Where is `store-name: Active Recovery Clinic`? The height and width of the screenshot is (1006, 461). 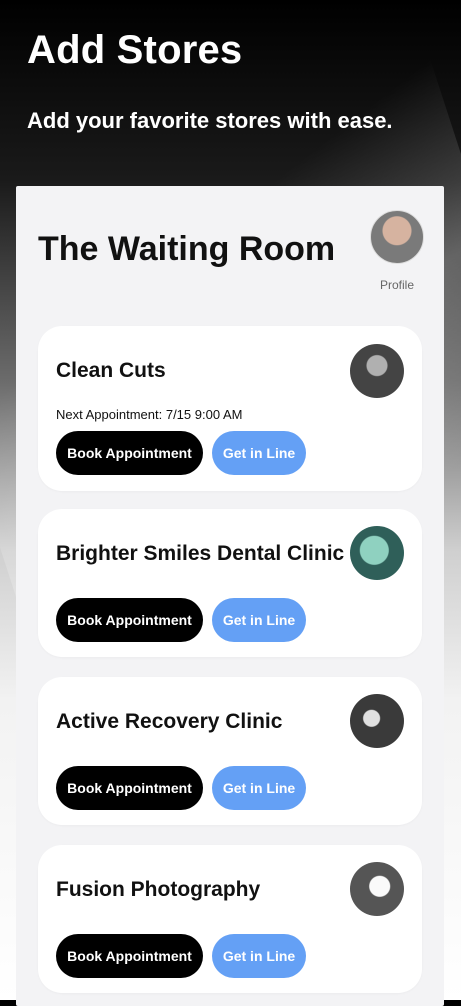
store-name: Active Recovery Clinic is located at coordinates (169, 721).